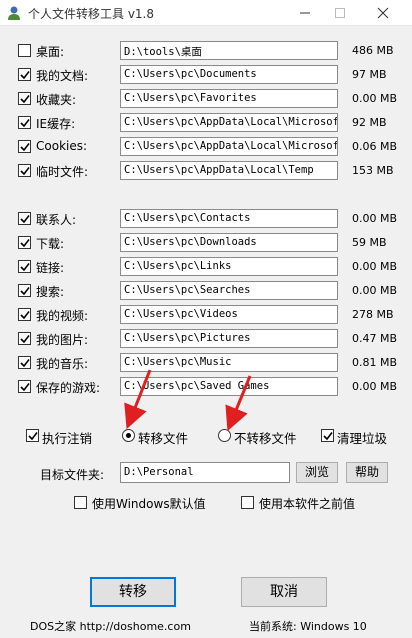 Image resolution: width=412 pixels, height=638 pixels. I want to click on links-checkbox, so click(24, 266).